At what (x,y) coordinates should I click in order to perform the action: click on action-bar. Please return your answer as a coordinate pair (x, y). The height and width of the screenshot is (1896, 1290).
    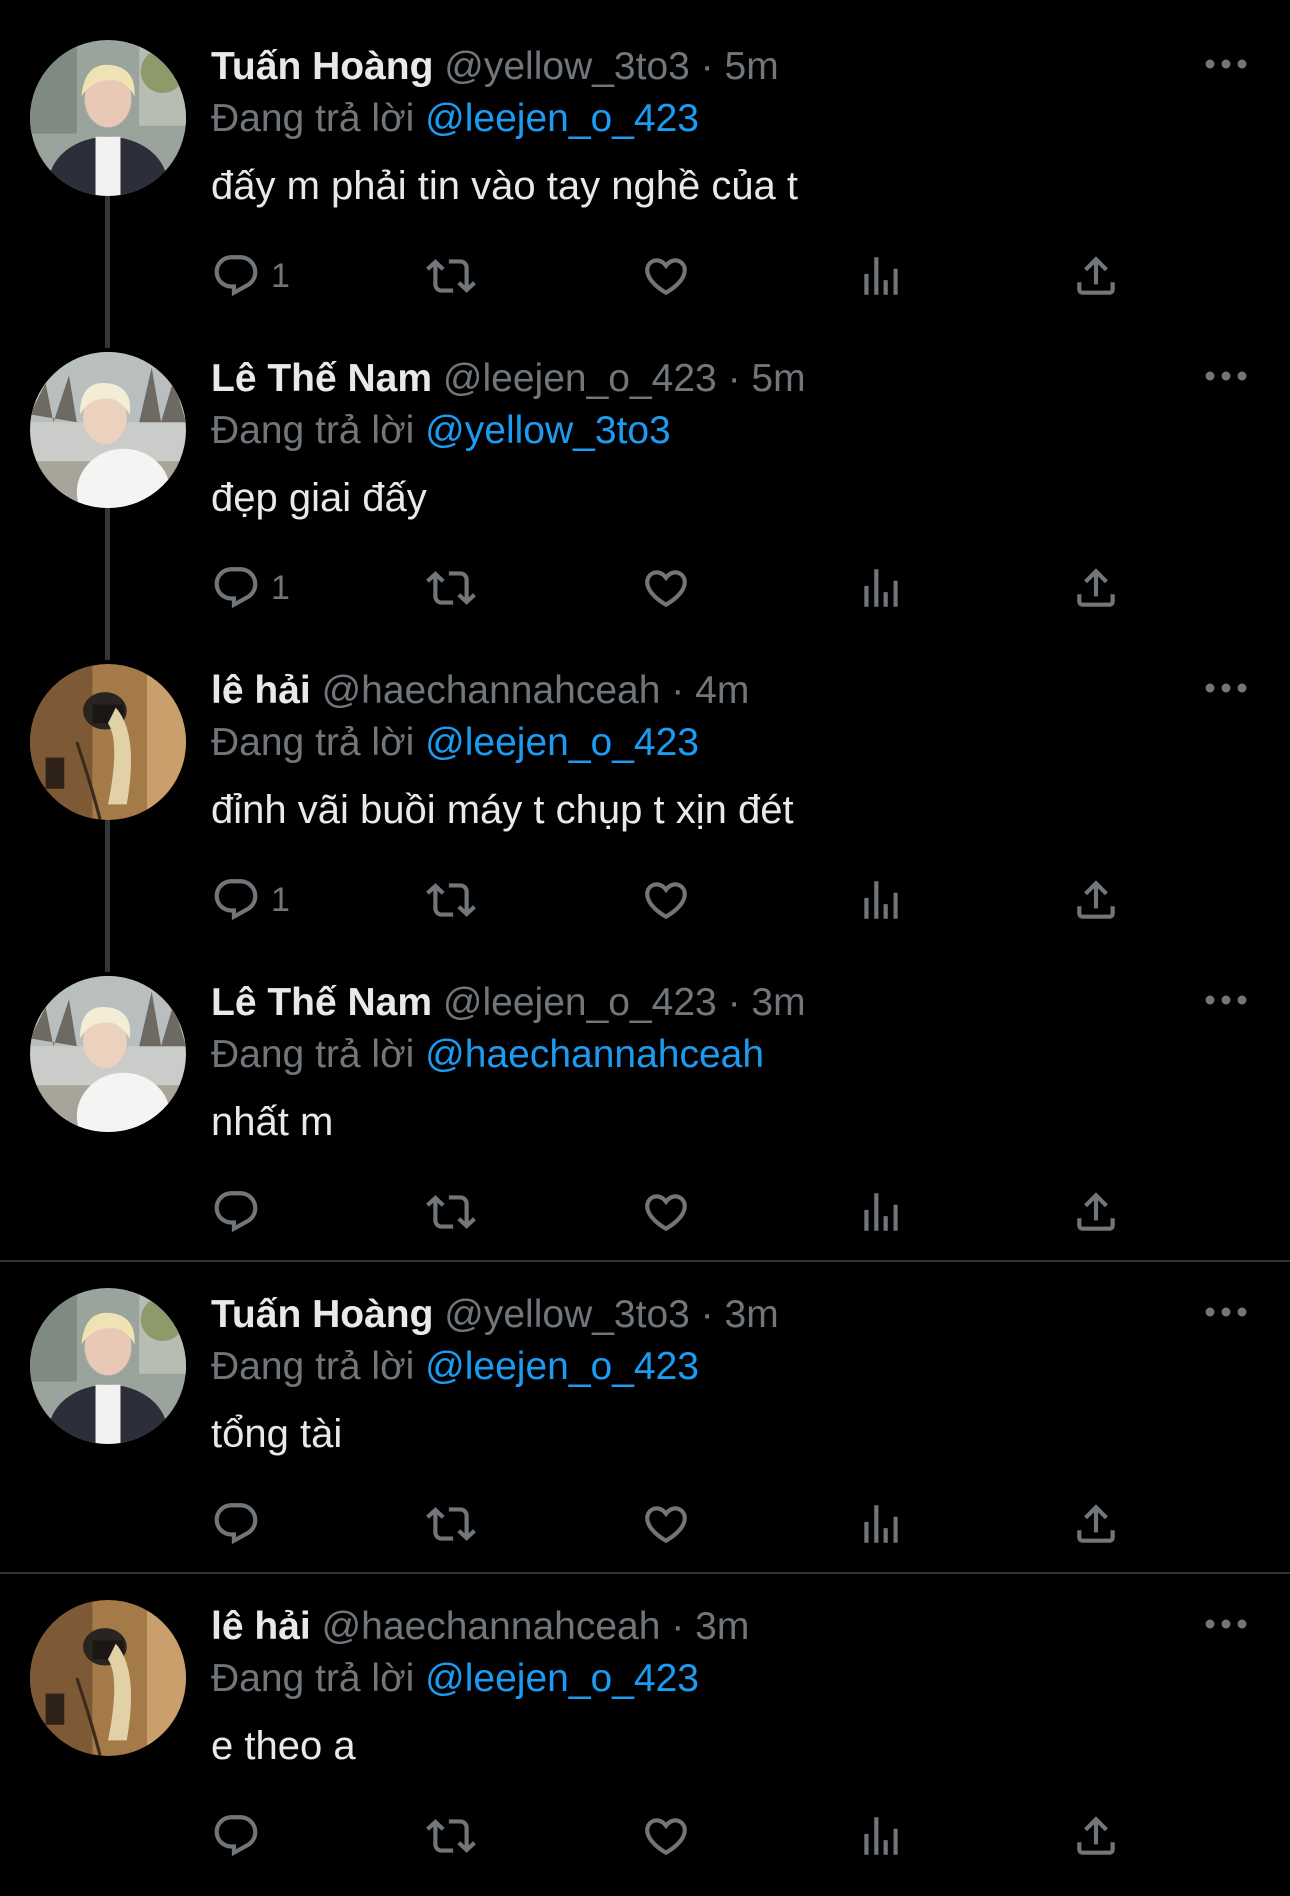
    Looking at the image, I should click on (691, 1212).